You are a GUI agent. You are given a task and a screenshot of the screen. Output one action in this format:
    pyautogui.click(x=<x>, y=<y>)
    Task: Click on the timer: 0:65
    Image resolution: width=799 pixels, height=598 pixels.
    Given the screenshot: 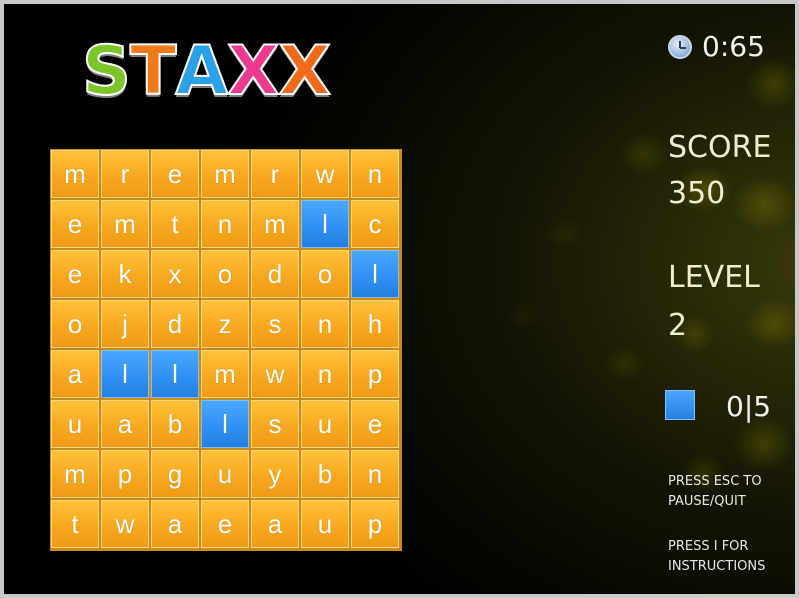 What is the action you would take?
    pyautogui.click(x=716, y=46)
    